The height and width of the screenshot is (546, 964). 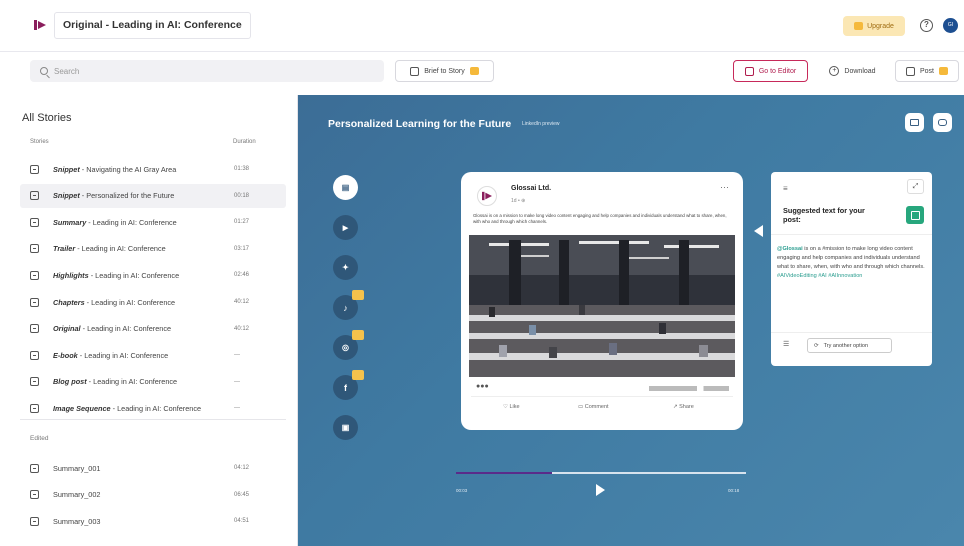 I want to click on edited-duration: 04:51, so click(x=242, y=521).